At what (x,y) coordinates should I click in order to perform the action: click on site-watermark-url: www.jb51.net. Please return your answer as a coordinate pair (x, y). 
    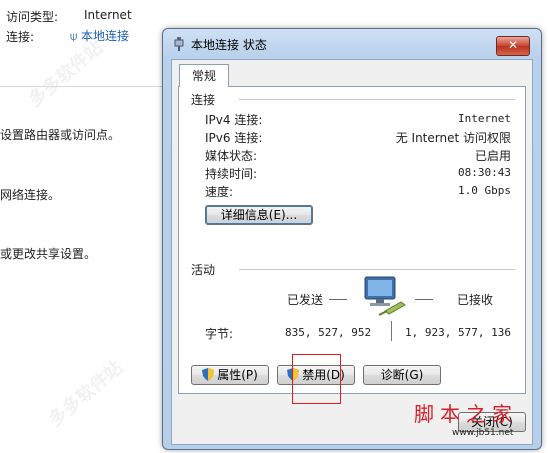
    Looking at the image, I should click on (483, 433).